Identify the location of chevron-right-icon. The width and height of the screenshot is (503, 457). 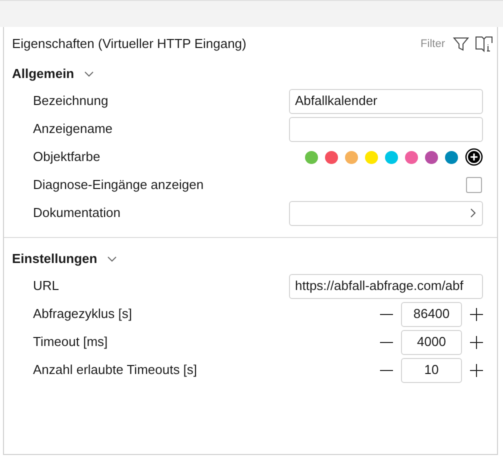
(473, 213).